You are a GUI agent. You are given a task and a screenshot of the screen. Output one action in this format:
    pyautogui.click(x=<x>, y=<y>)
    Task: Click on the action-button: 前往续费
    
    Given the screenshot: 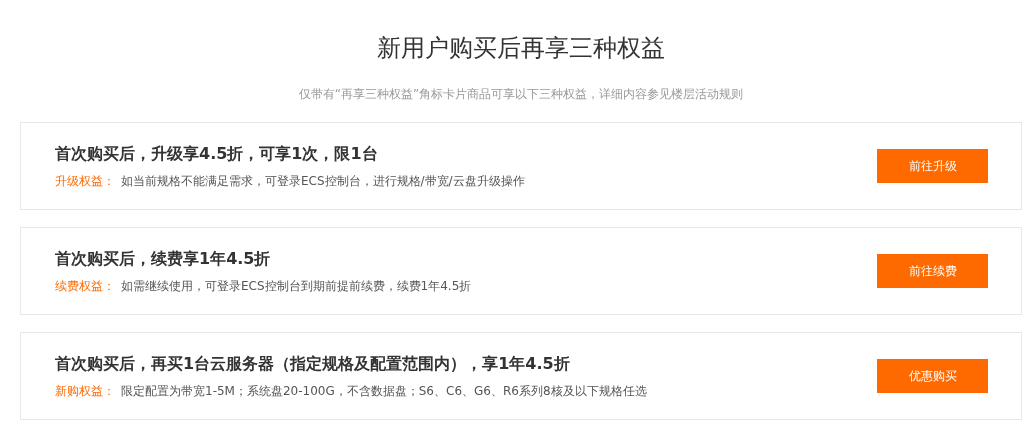 What is the action you would take?
    pyautogui.click(x=932, y=271)
    